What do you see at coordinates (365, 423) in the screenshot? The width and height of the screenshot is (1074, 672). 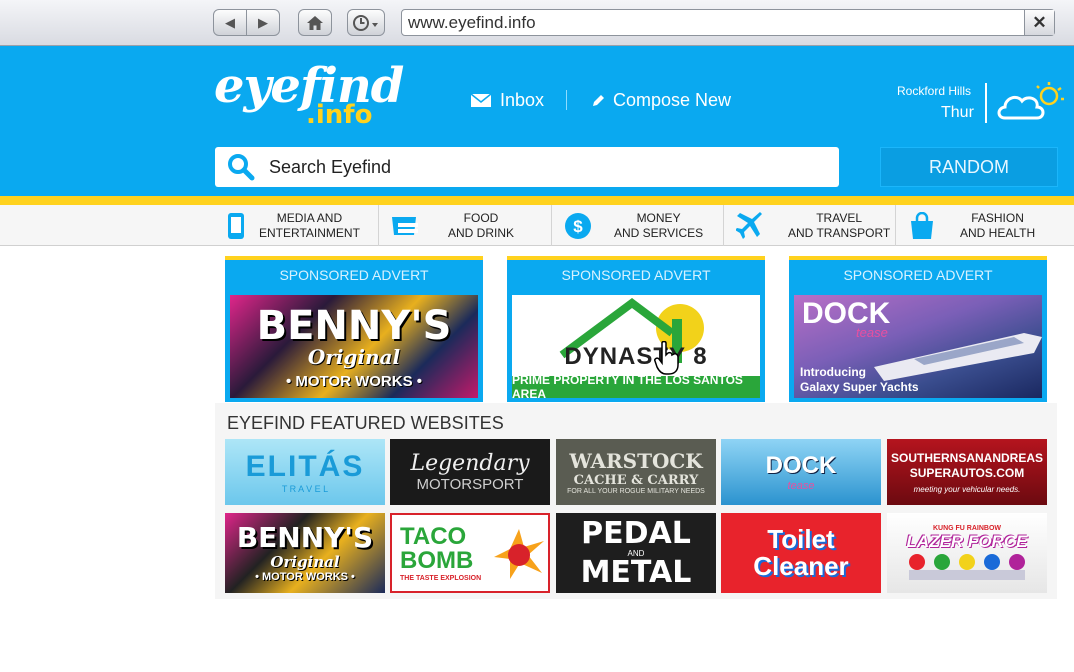 I see `featured-title: EYEFIND FEATURED WEBSITES` at bounding box center [365, 423].